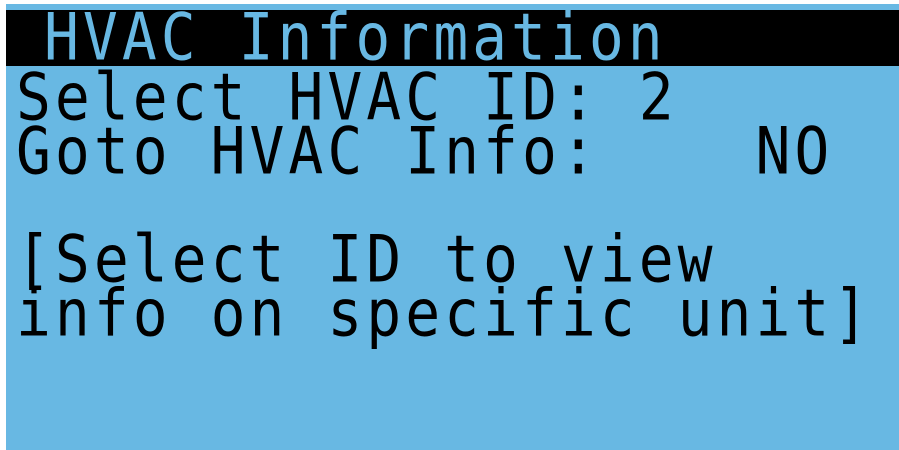 Image resolution: width=899 pixels, height=450 pixels. Describe the element at coordinates (794, 151) in the screenshot. I see `goto-hvac-info-value: NO` at that location.